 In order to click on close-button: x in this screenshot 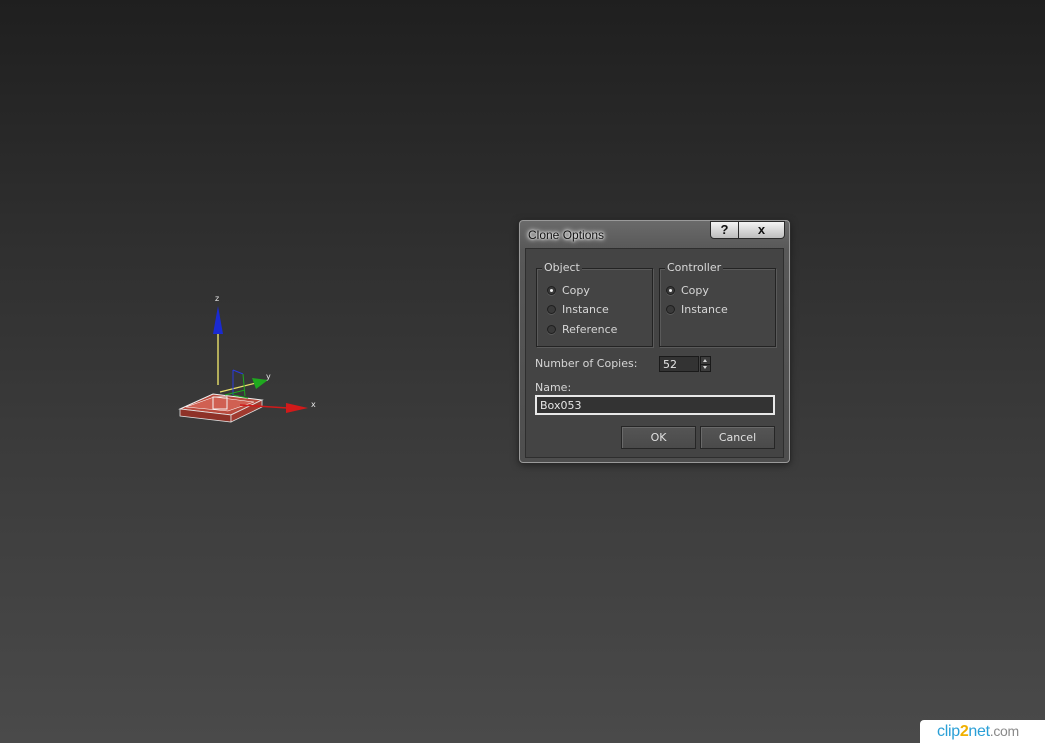, I will do `click(761, 230)`.